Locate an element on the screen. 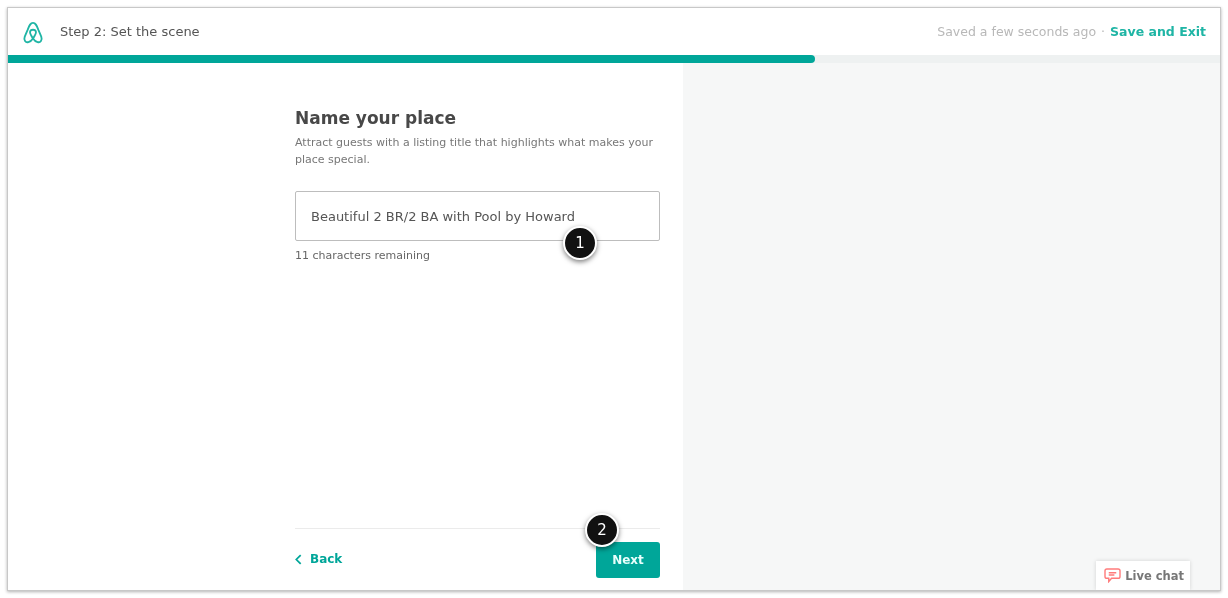 This screenshot has width=1228, height=598. save-and-exit-link: Save and Exit is located at coordinates (1158, 31).